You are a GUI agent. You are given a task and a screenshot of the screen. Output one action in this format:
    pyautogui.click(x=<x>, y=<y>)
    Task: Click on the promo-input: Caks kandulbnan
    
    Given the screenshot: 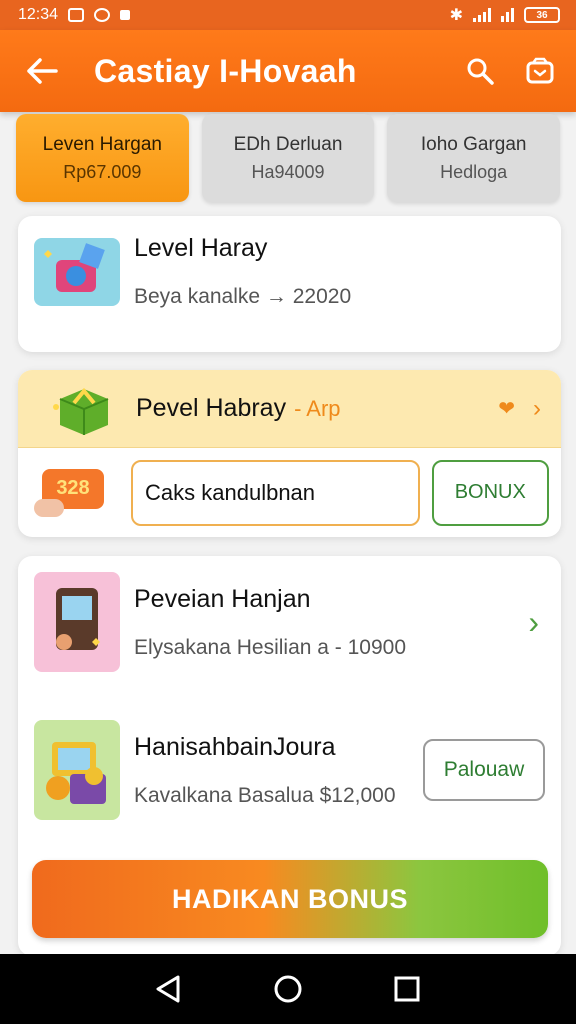 What is the action you would take?
    pyautogui.click(x=275, y=492)
    